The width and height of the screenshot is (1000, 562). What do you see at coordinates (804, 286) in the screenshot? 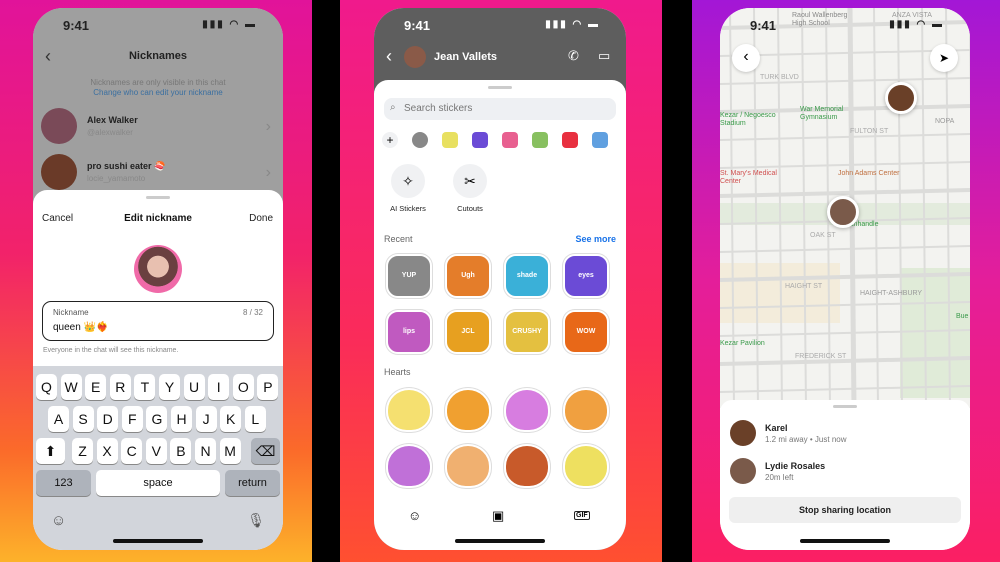
I see `map-label: HAIGHT ST` at bounding box center [804, 286].